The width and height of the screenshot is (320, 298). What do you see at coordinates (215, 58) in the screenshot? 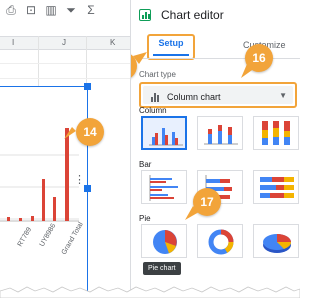
I see `tabs-divider` at bounding box center [215, 58].